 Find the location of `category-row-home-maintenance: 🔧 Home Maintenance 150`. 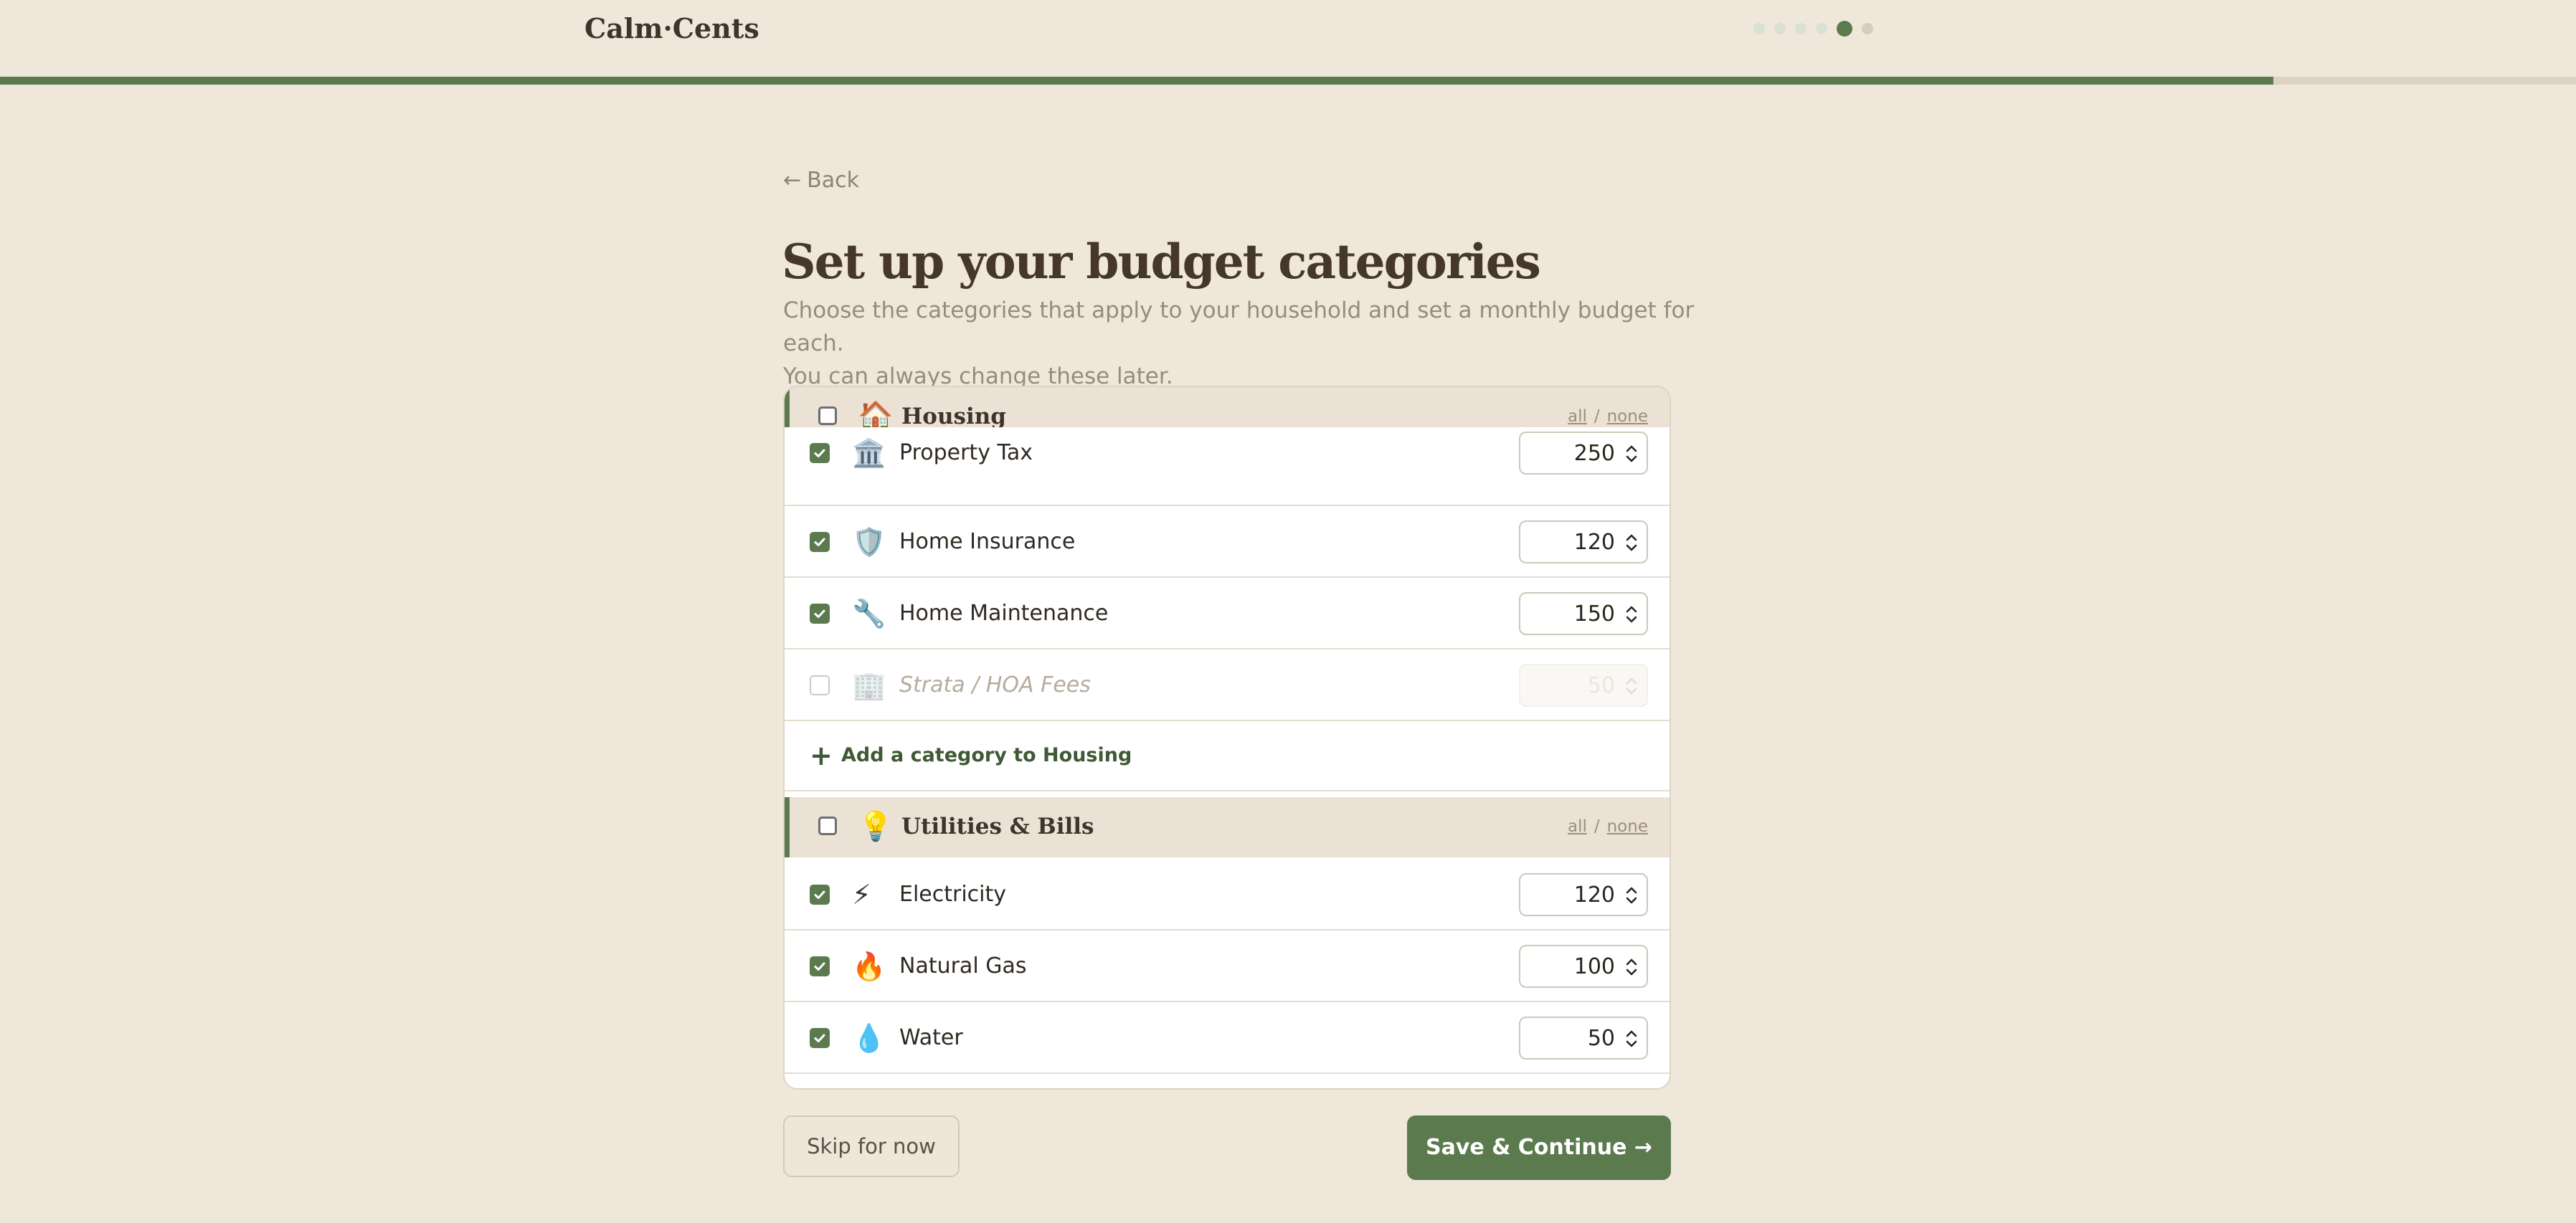

category-row-home-maintenance: 🔧 Home Maintenance 150 is located at coordinates (1227, 613).